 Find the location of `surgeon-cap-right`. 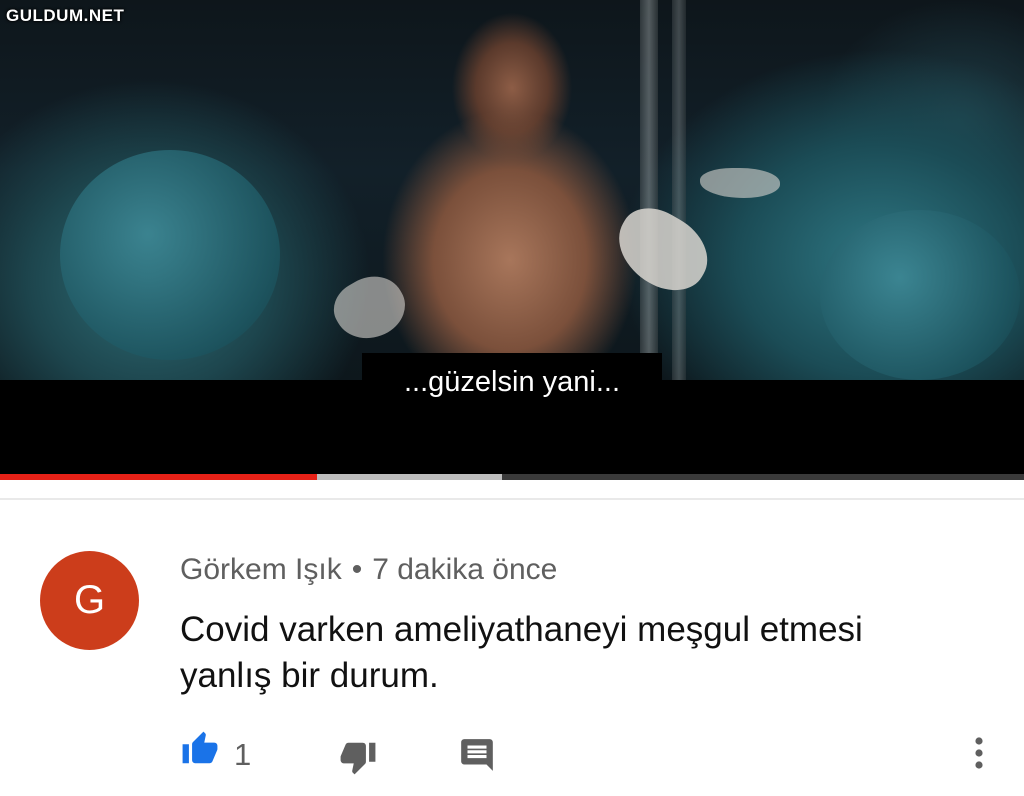

surgeon-cap-right is located at coordinates (920, 295).